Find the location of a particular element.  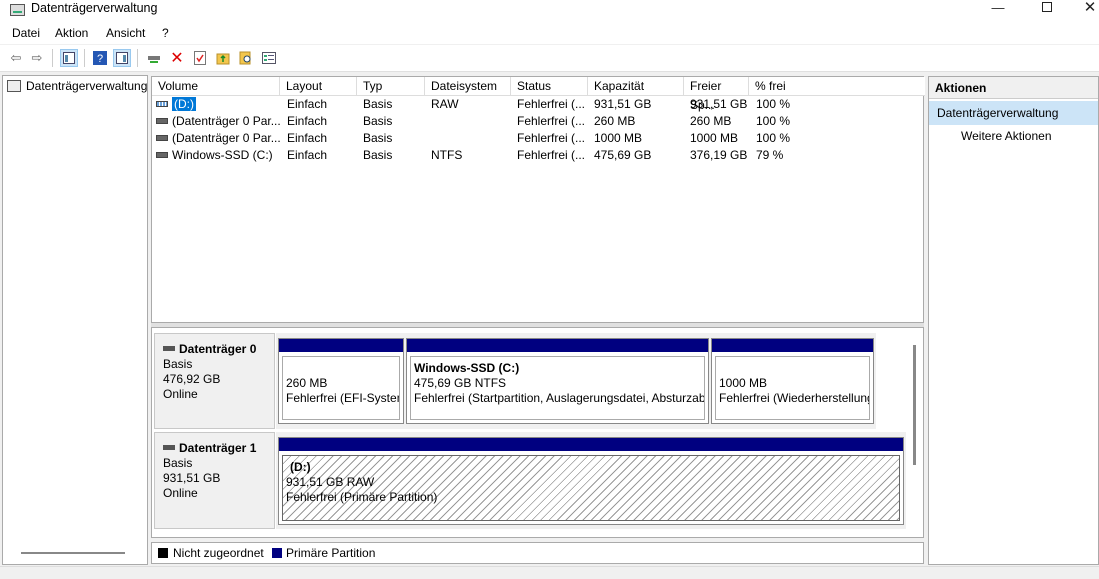

col-kapazitaet: Kapazität is located at coordinates (636, 86).